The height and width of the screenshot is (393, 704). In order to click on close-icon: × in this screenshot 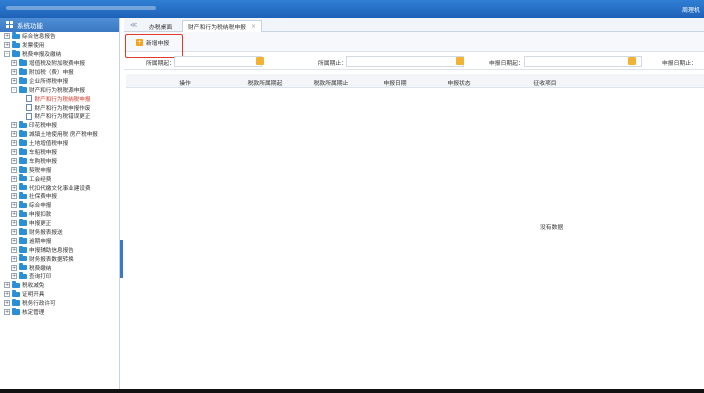, I will do `click(253, 26)`.